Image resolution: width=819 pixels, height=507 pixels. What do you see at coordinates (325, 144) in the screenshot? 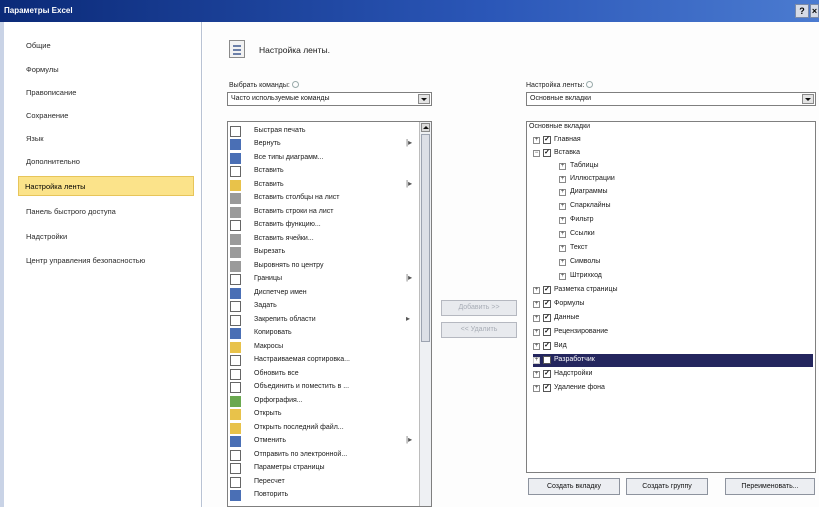
I see `list-item: Вернуть |▸` at bounding box center [325, 144].